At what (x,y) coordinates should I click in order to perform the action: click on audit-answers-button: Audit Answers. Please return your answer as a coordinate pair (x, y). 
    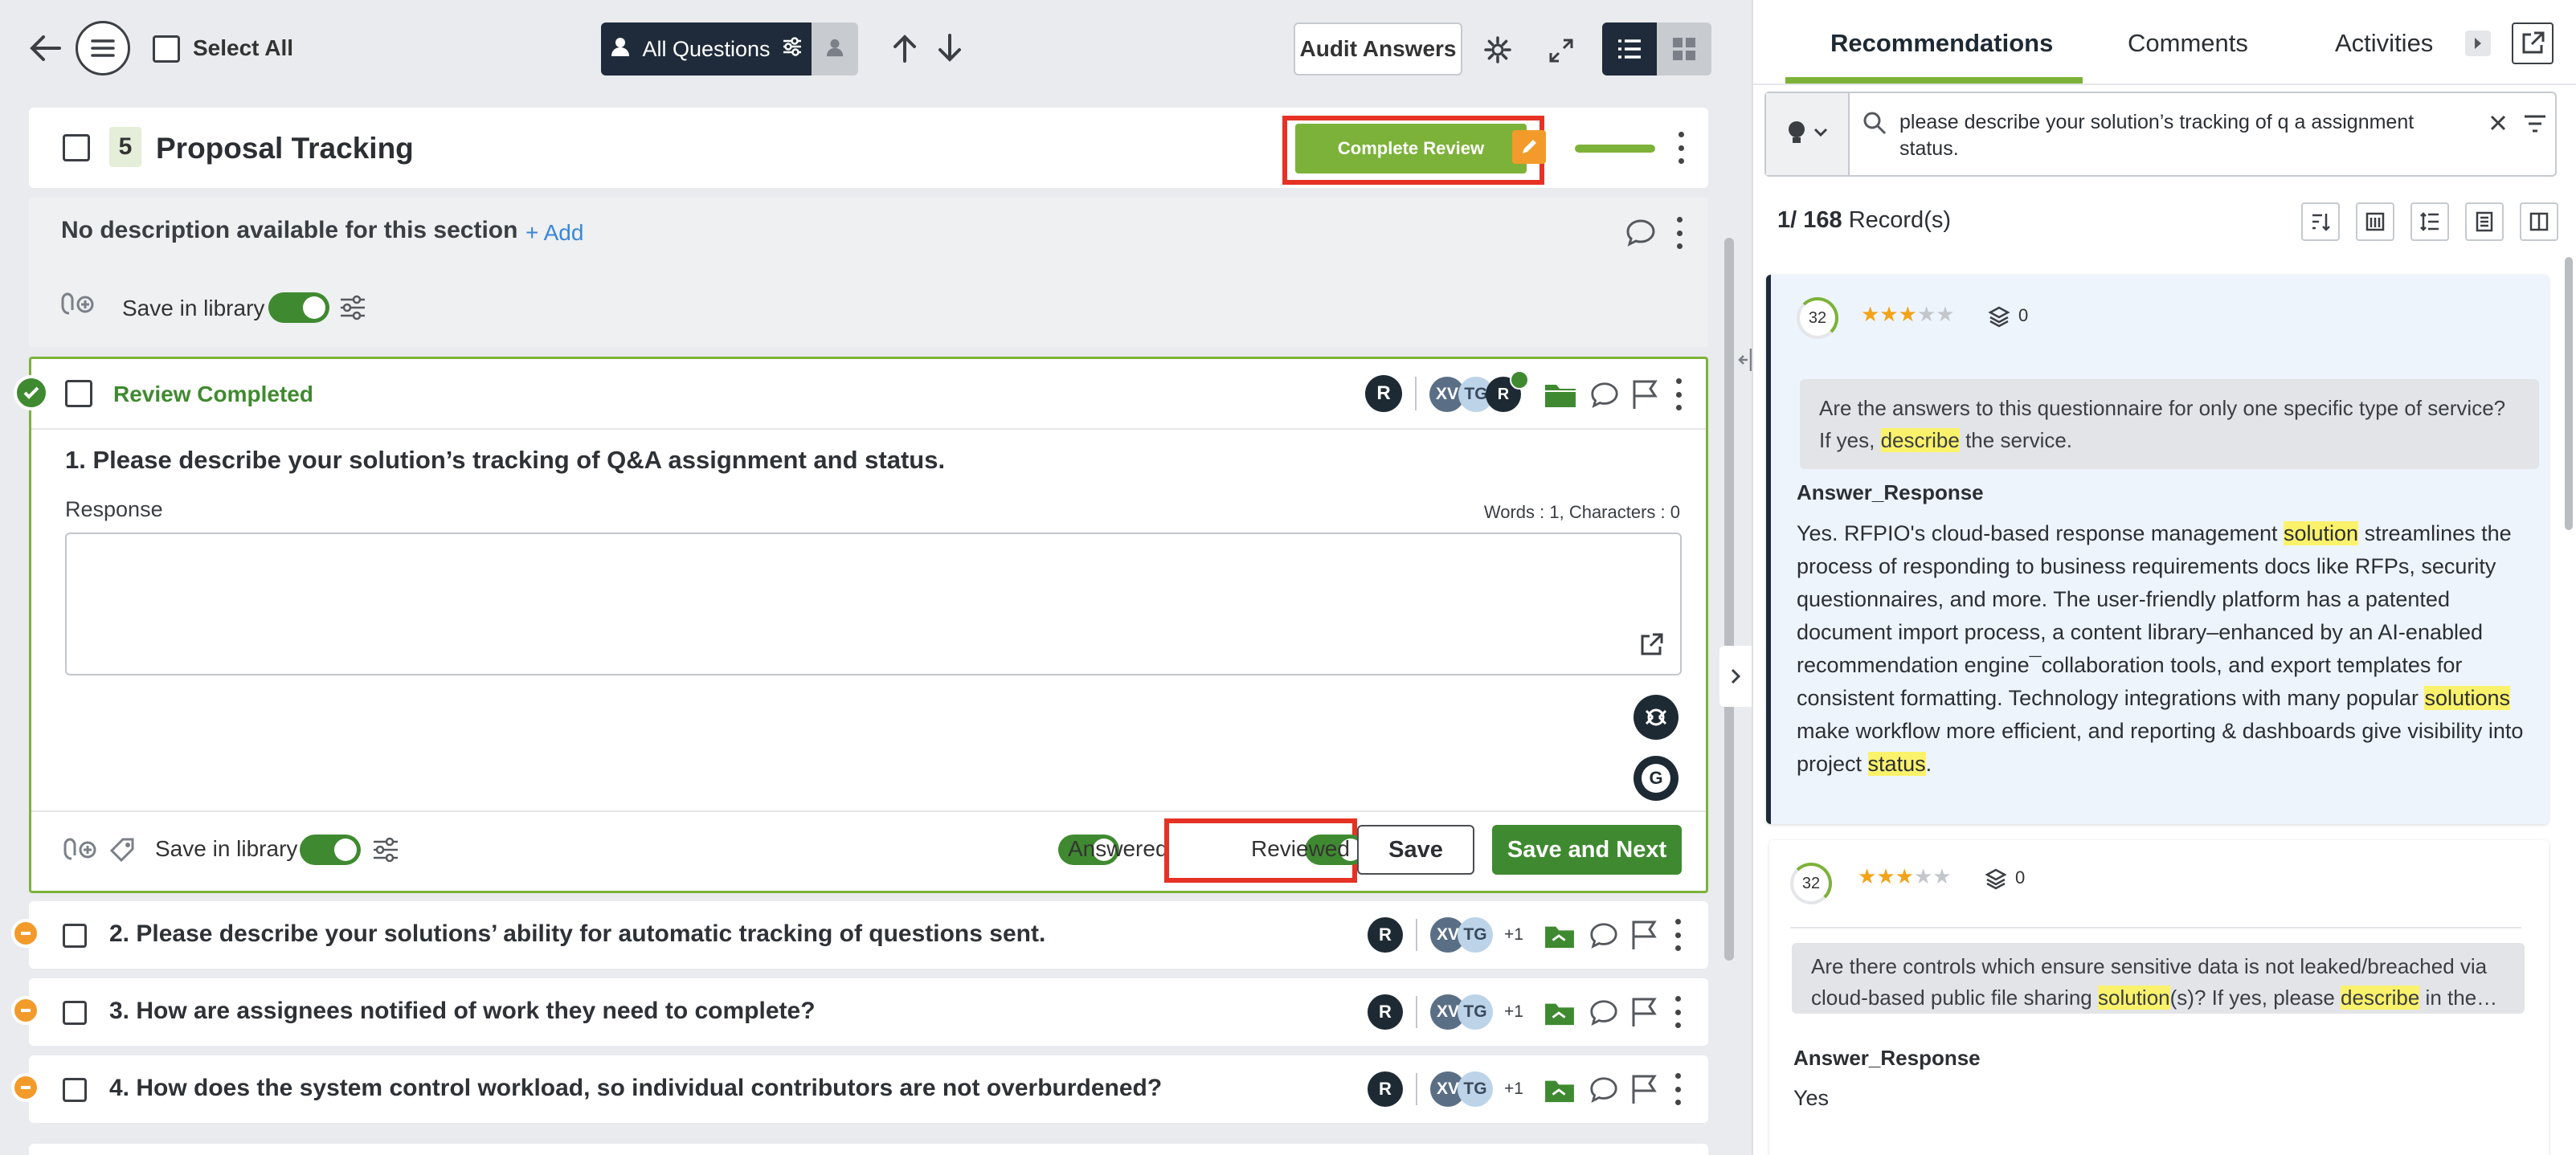
    Looking at the image, I should click on (1378, 49).